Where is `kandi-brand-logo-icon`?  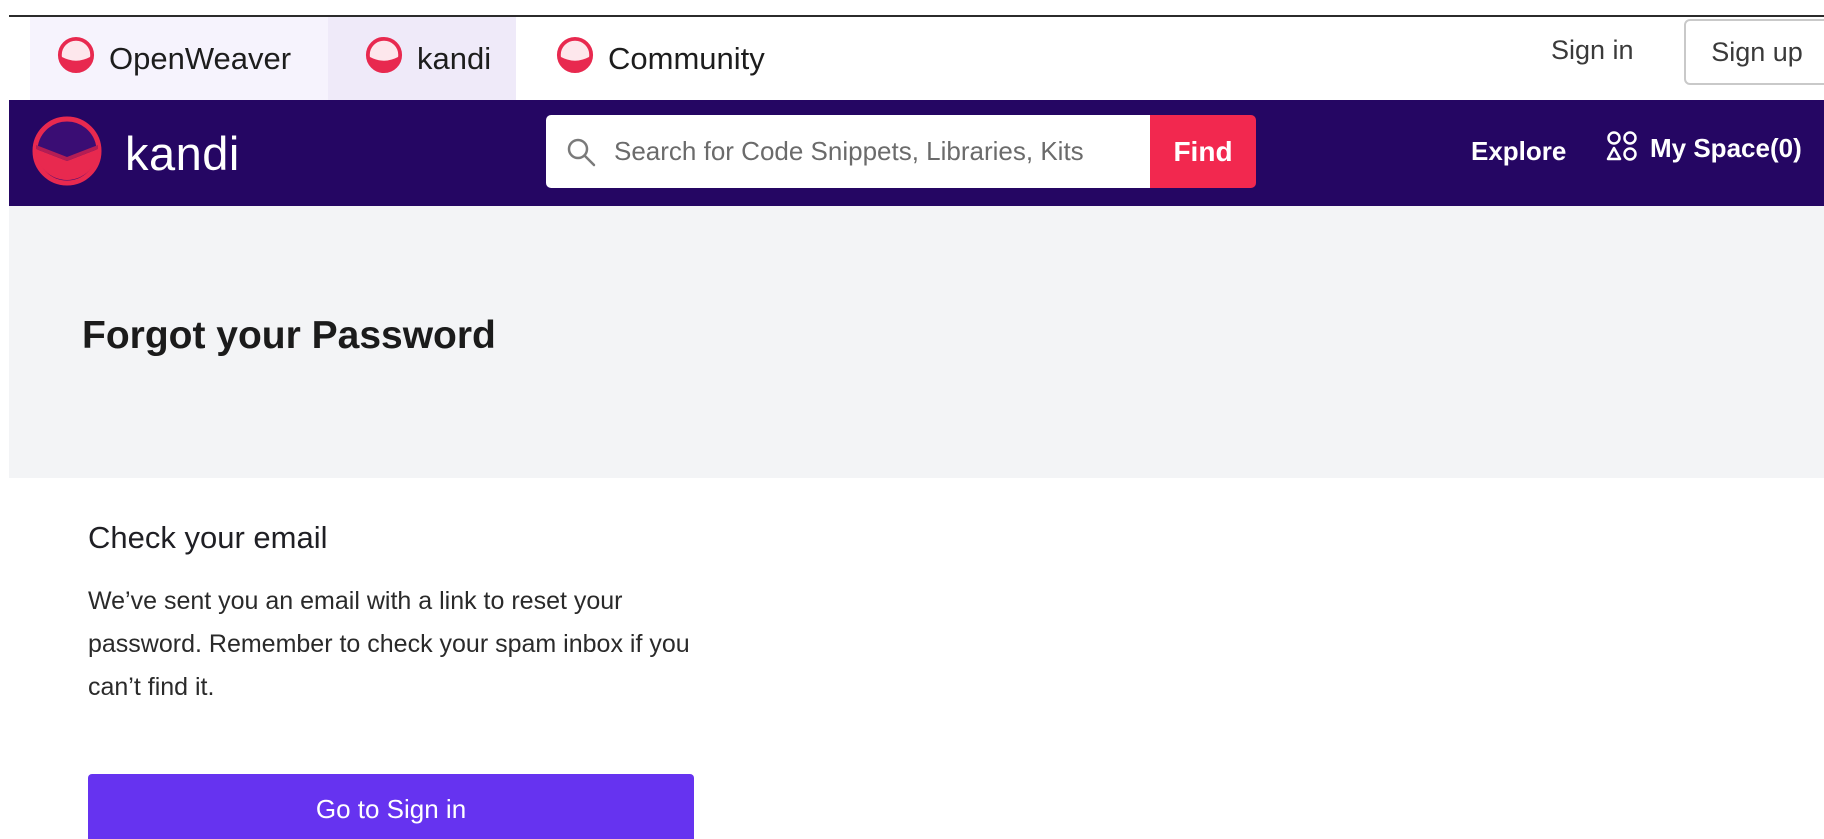
kandi-brand-logo-icon is located at coordinates (67, 153).